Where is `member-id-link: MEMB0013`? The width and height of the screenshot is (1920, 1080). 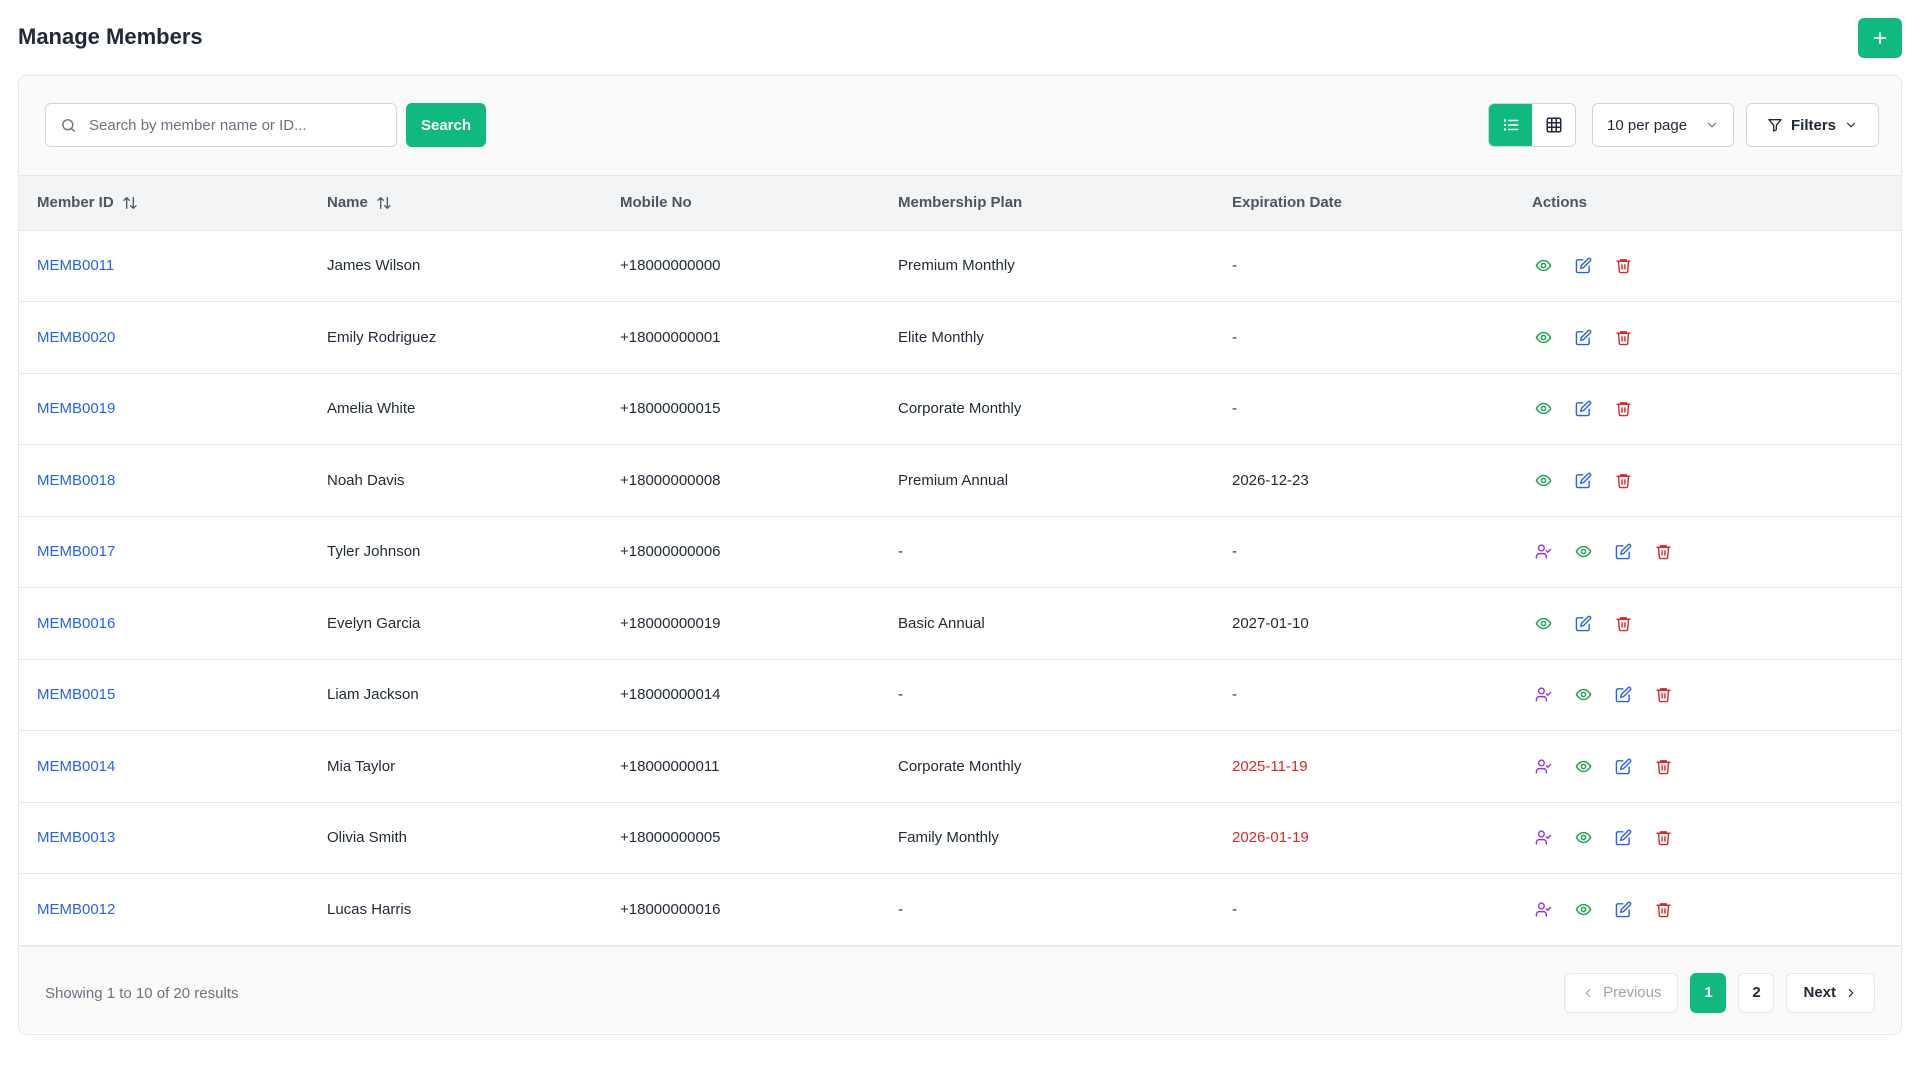
member-id-link: MEMB0013 is located at coordinates (76, 837).